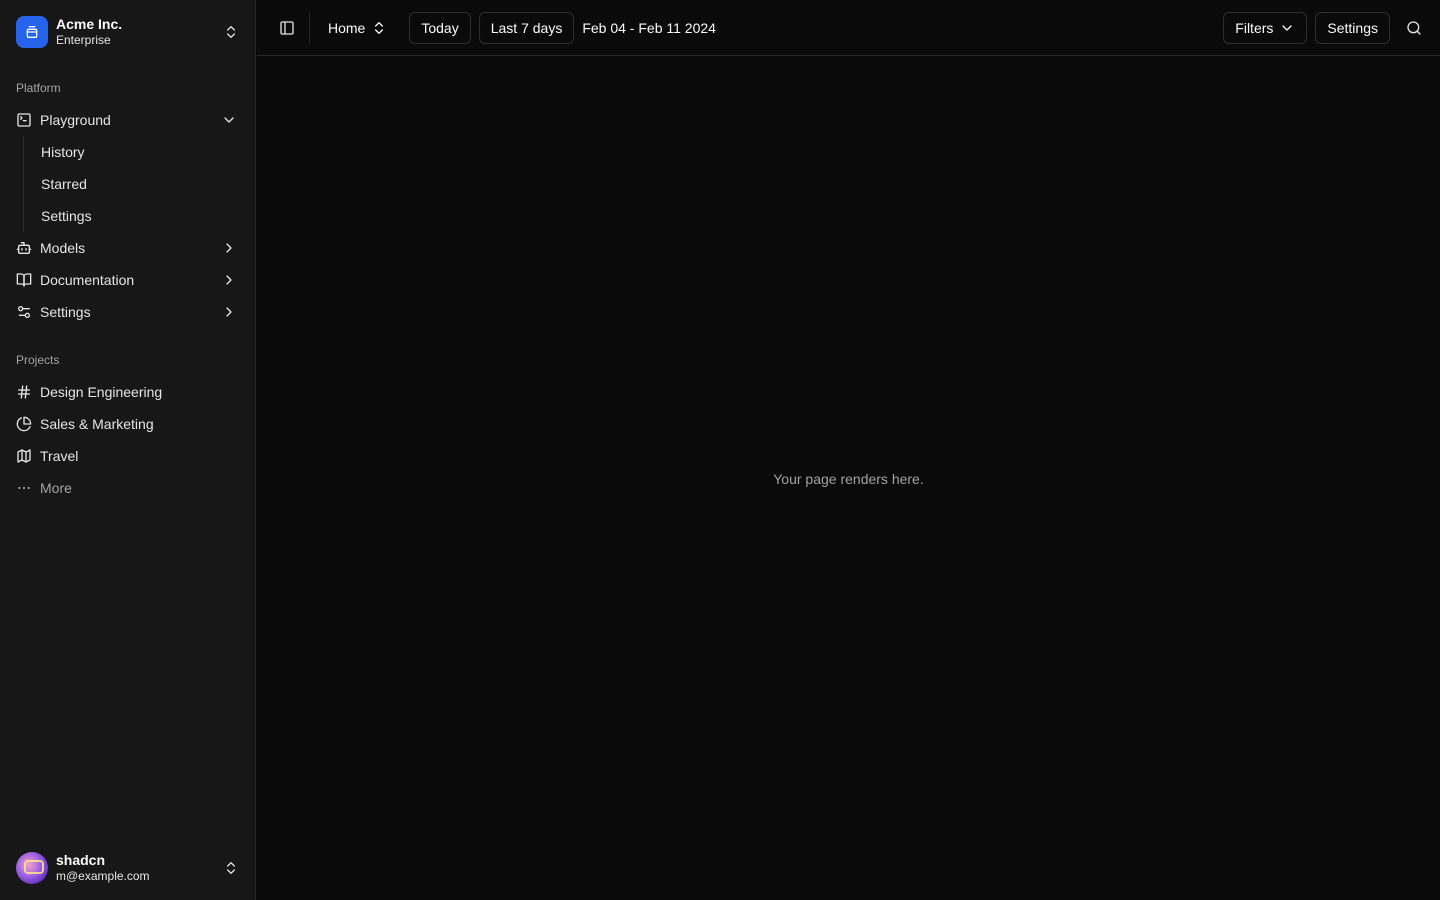 The image size is (1440, 900). I want to click on team-switcher: Acme Inc. Enterprise, so click(127, 32).